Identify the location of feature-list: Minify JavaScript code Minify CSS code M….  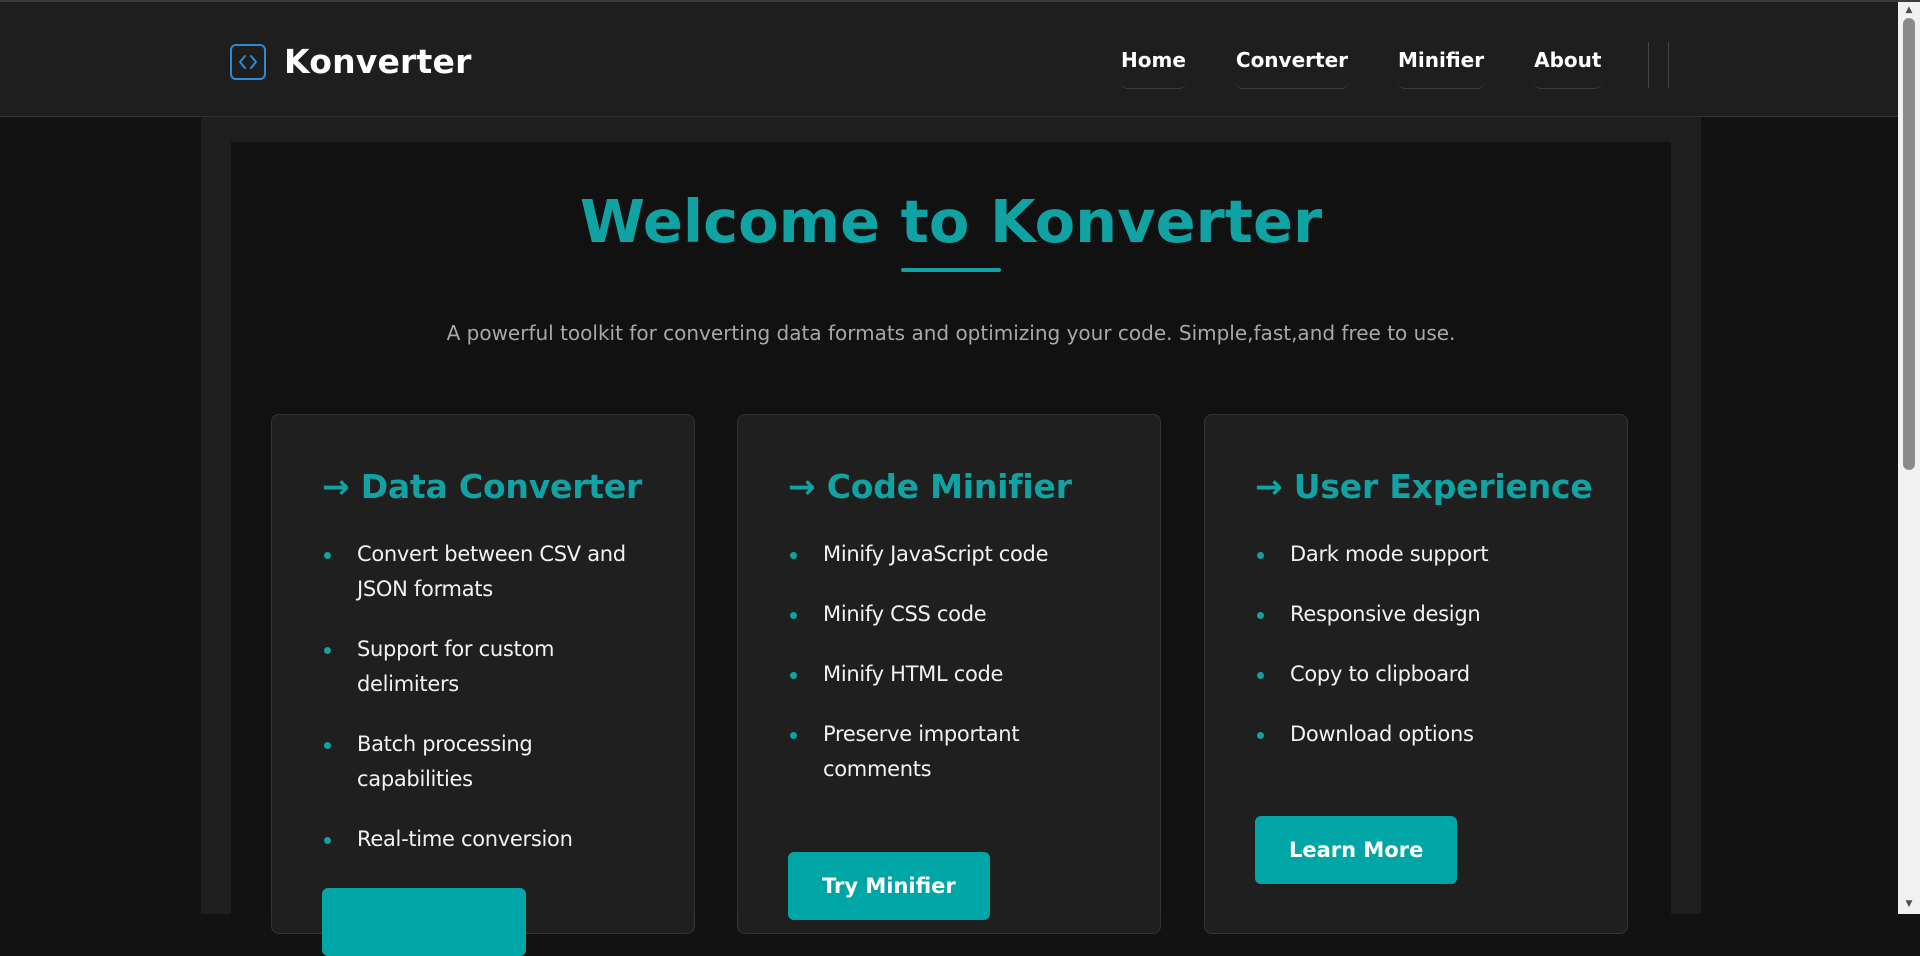
(953, 674).